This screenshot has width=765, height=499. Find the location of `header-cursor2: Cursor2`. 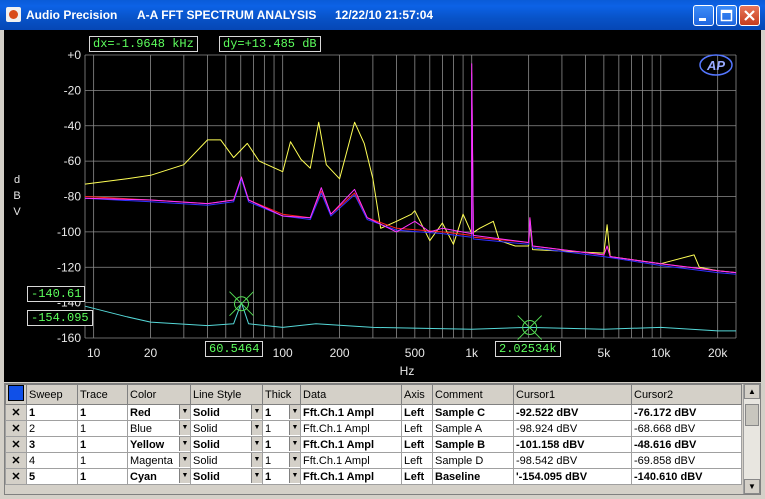

header-cursor2: Cursor2 is located at coordinates (686, 394).